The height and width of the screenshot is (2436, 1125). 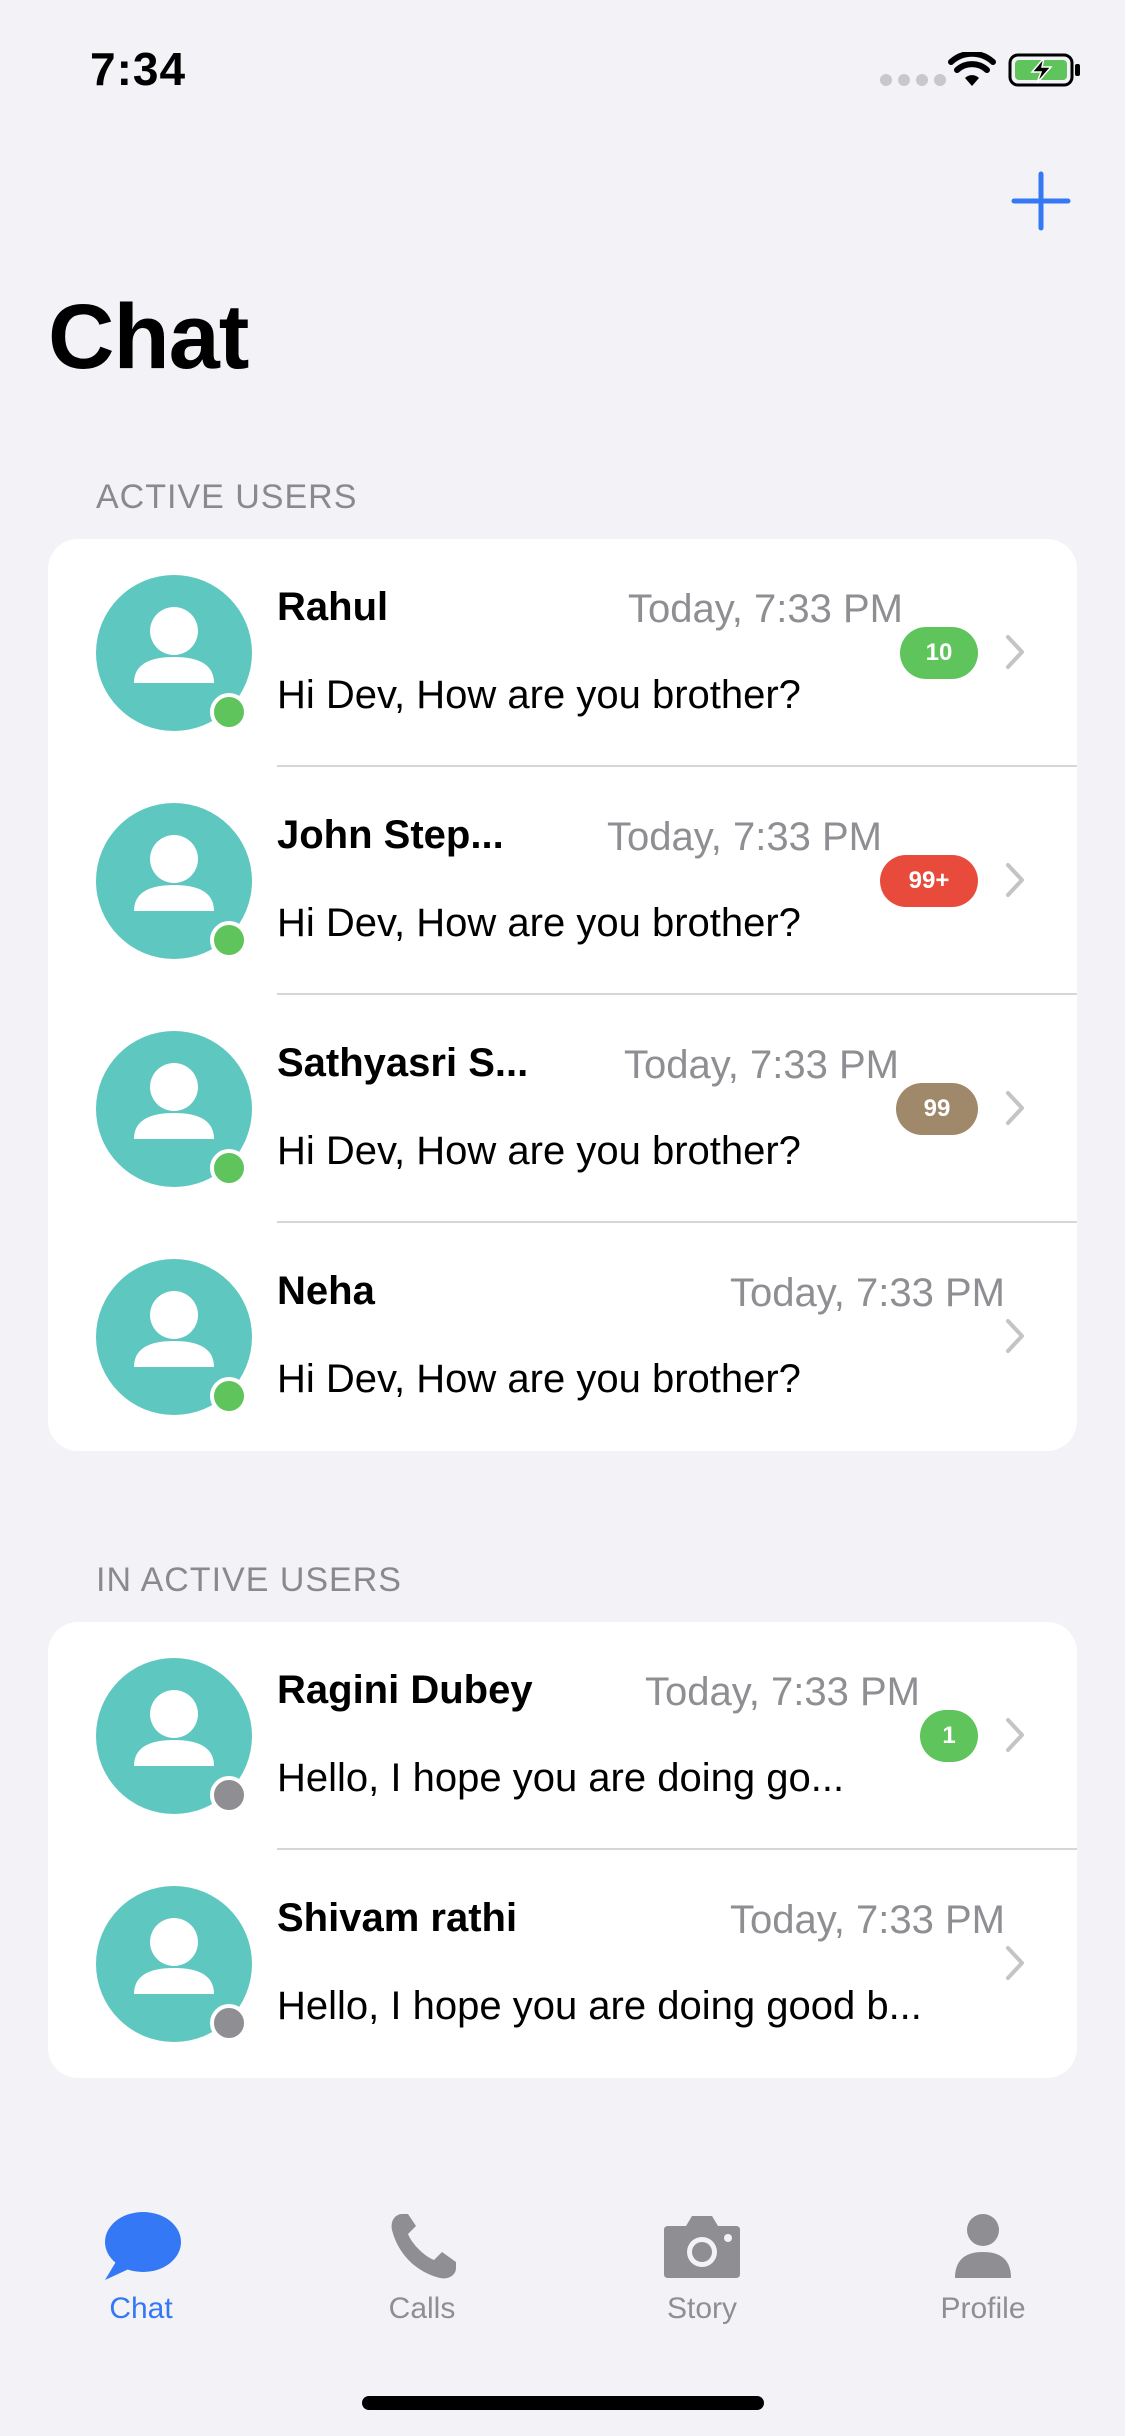 I want to click on tab-label: Calls, so click(x=422, y=2308).